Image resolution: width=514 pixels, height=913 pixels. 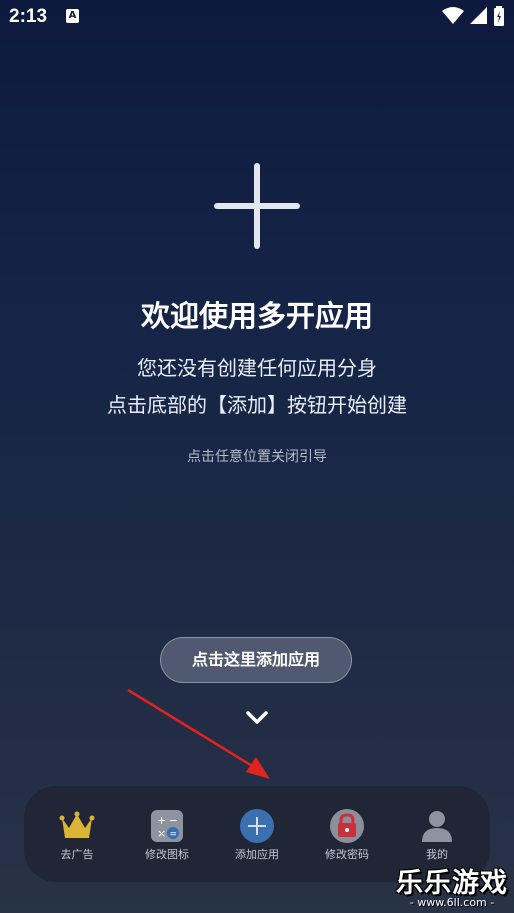 What do you see at coordinates (257, 206) in the screenshot?
I see `plus-icon` at bounding box center [257, 206].